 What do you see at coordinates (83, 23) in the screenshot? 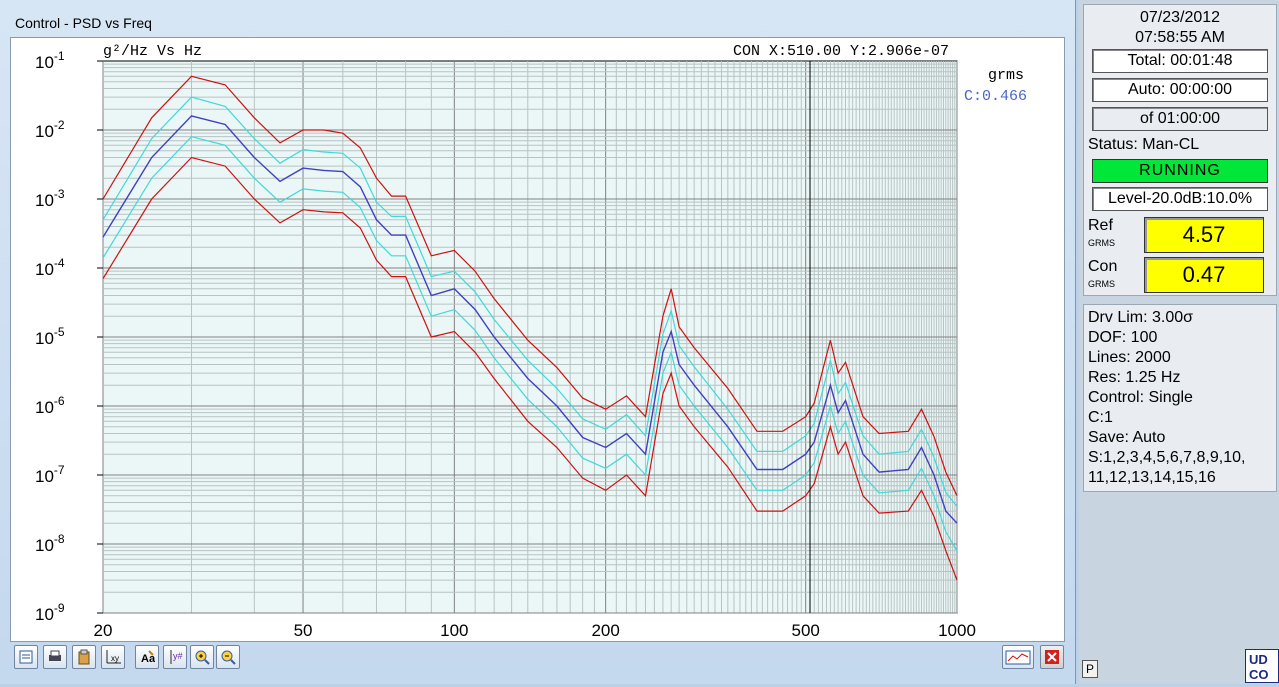
I see `window-title: Control - PSD vs Freq` at bounding box center [83, 23].